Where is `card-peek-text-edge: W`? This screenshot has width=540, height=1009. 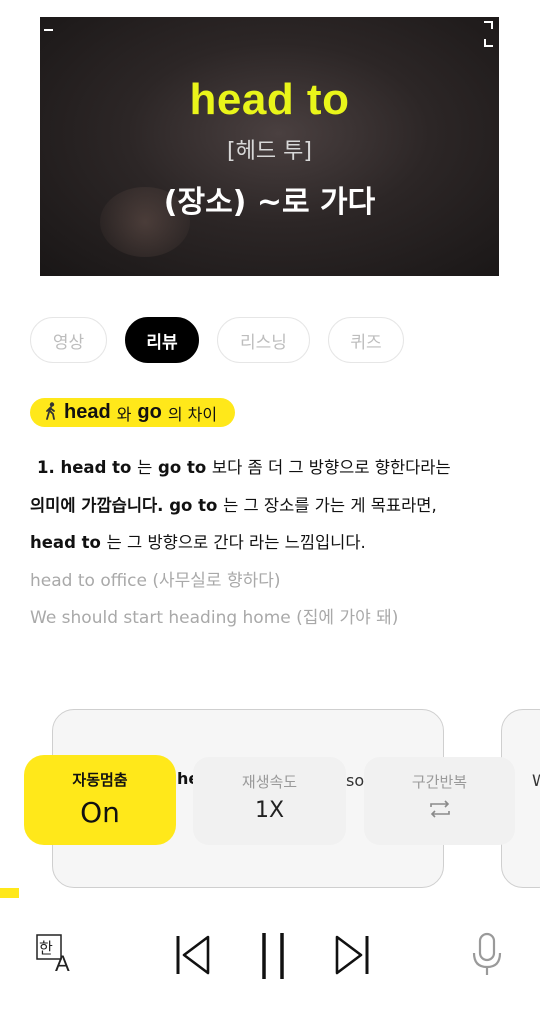 card-peek-text-edge: W is located at coordinates (536, 780).